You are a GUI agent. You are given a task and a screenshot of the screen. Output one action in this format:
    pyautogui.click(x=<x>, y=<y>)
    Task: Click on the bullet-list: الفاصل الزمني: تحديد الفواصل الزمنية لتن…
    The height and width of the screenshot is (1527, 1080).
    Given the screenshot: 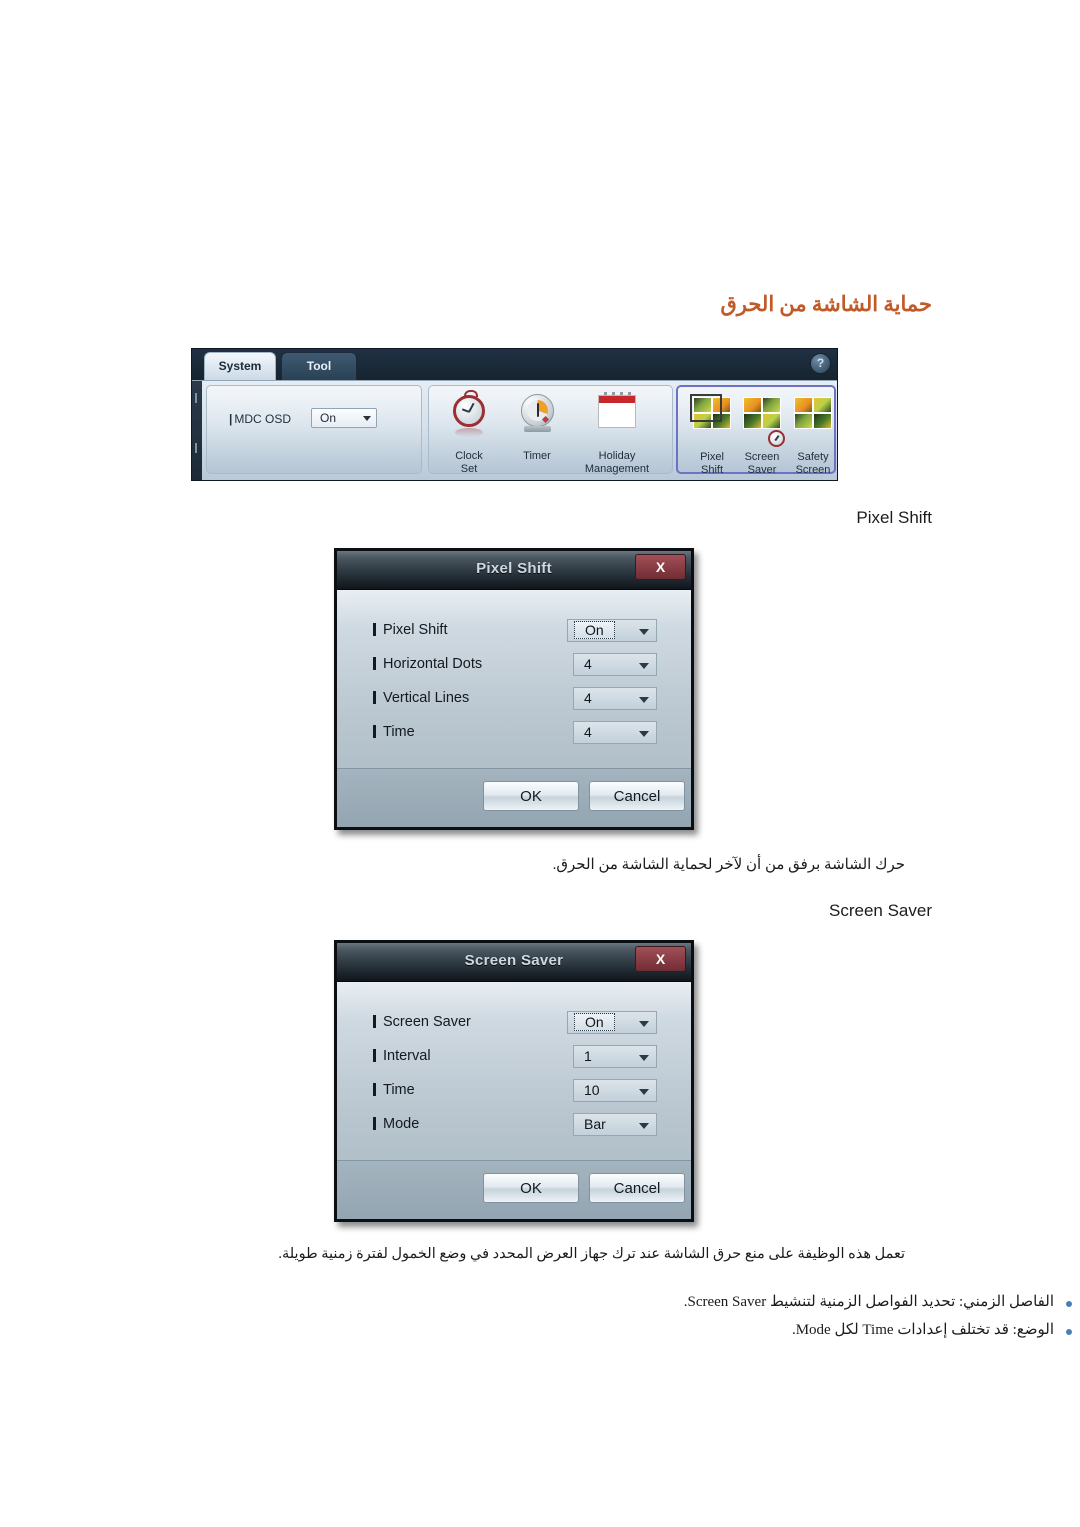 What is the action you would take?
    pyautogui.click(x=627, y=1320)
    